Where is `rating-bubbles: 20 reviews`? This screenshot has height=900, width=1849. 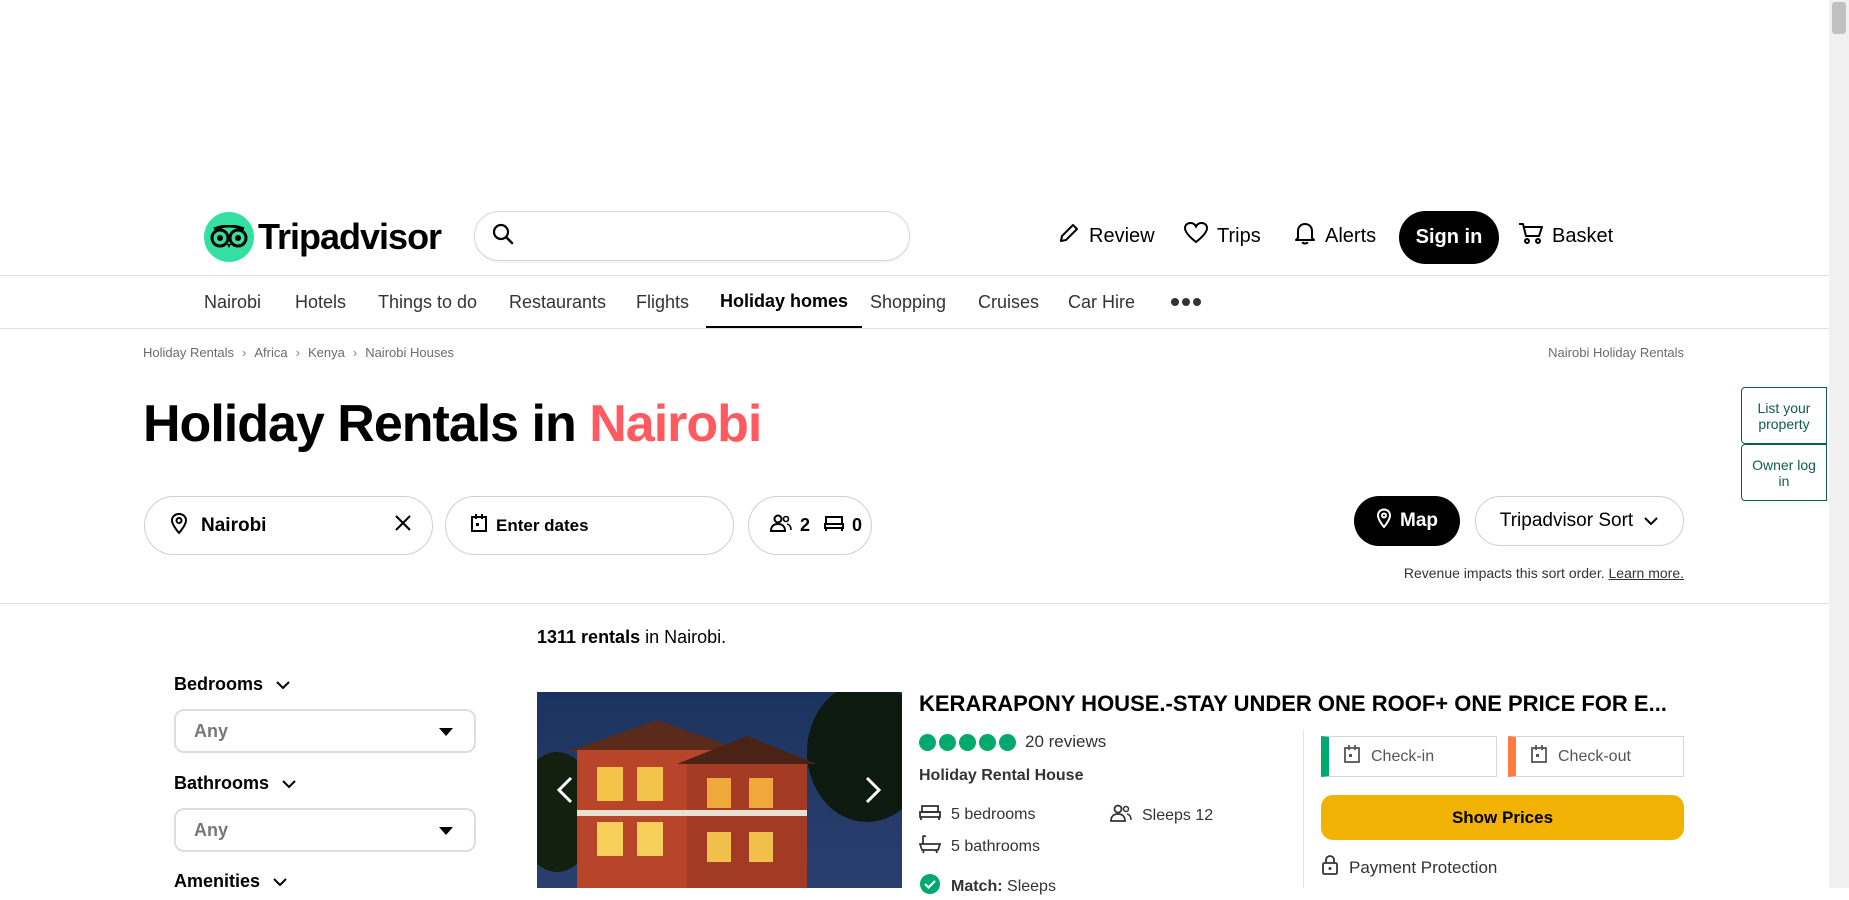
rating-bubbles: 20 reviews is located at coordinates (1012, 742).